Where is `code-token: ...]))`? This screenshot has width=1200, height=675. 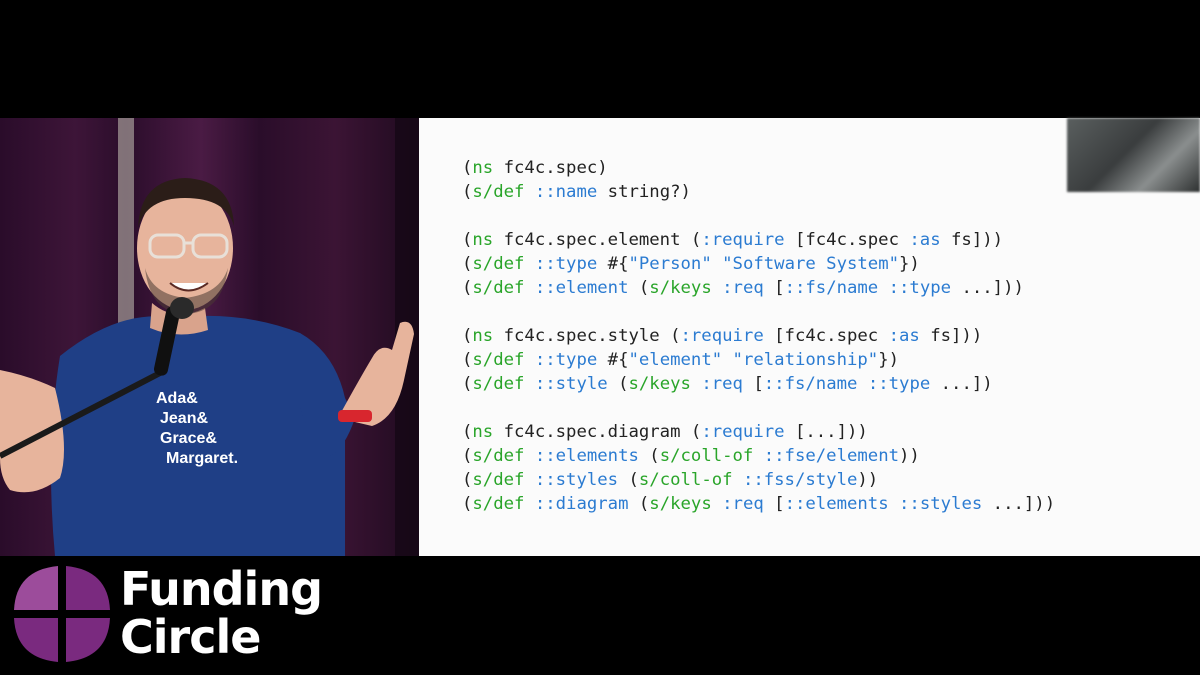
code-token: ...])) is located at coordinates (987, 288).